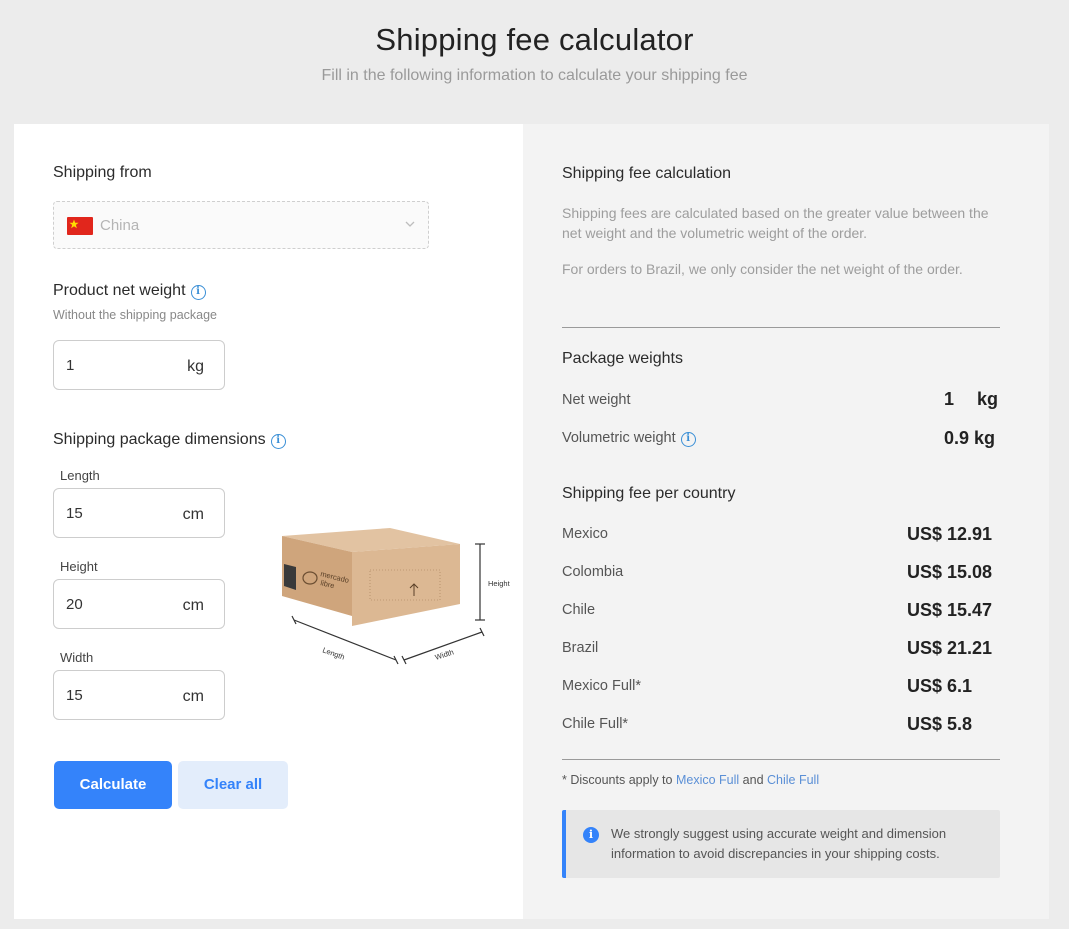  Describe the element at coordinates (593, 572) in the screenshot. I see `fee-country-colombia: Colombia` at that location.